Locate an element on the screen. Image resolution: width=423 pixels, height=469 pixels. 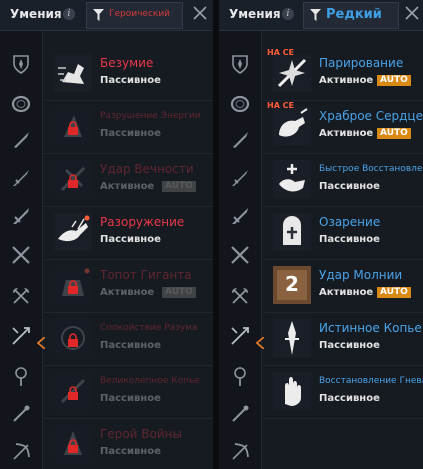
skill-row: Восстановление Гнева Пассивное is located at coordinates (343, 392).